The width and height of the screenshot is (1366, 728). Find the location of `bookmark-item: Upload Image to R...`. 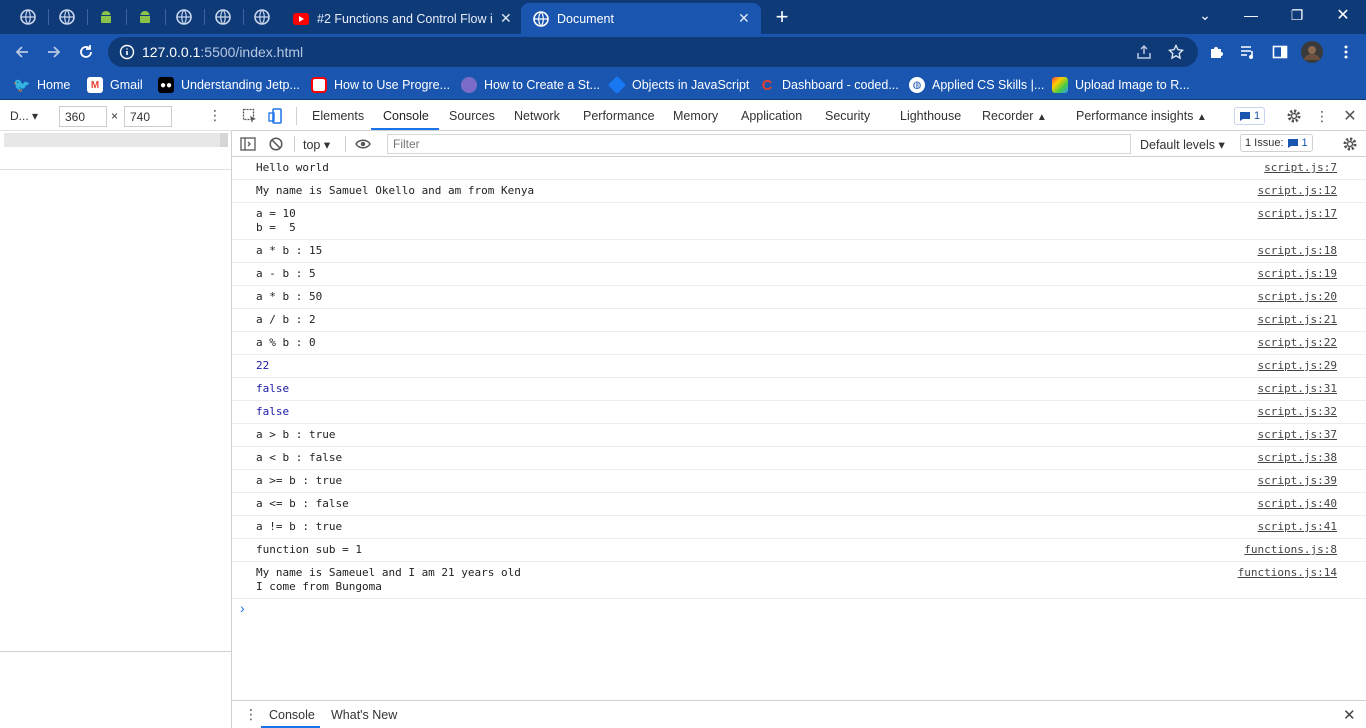

bookmark-item: Upload Image to R... is located at coordinates (1121, 85).